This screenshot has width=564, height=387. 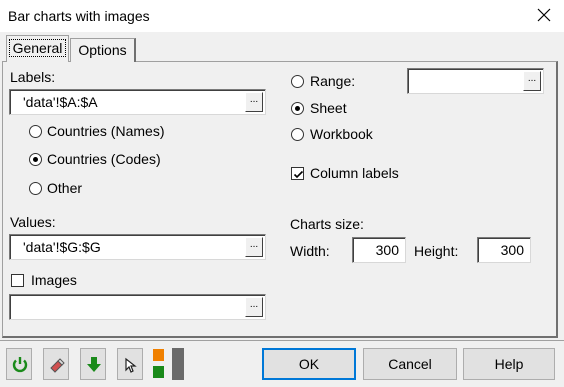 I want to click on radio-countries-names, so click(x=35, y=131).